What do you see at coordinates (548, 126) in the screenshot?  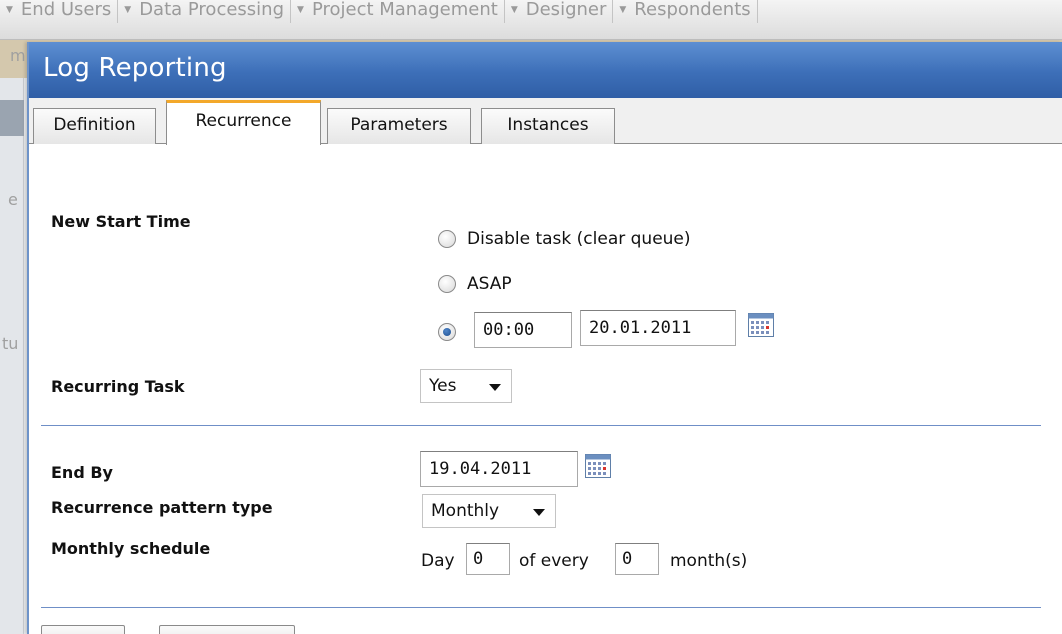 I see `tab-instances: Instances` at bounding box center [548, 126].